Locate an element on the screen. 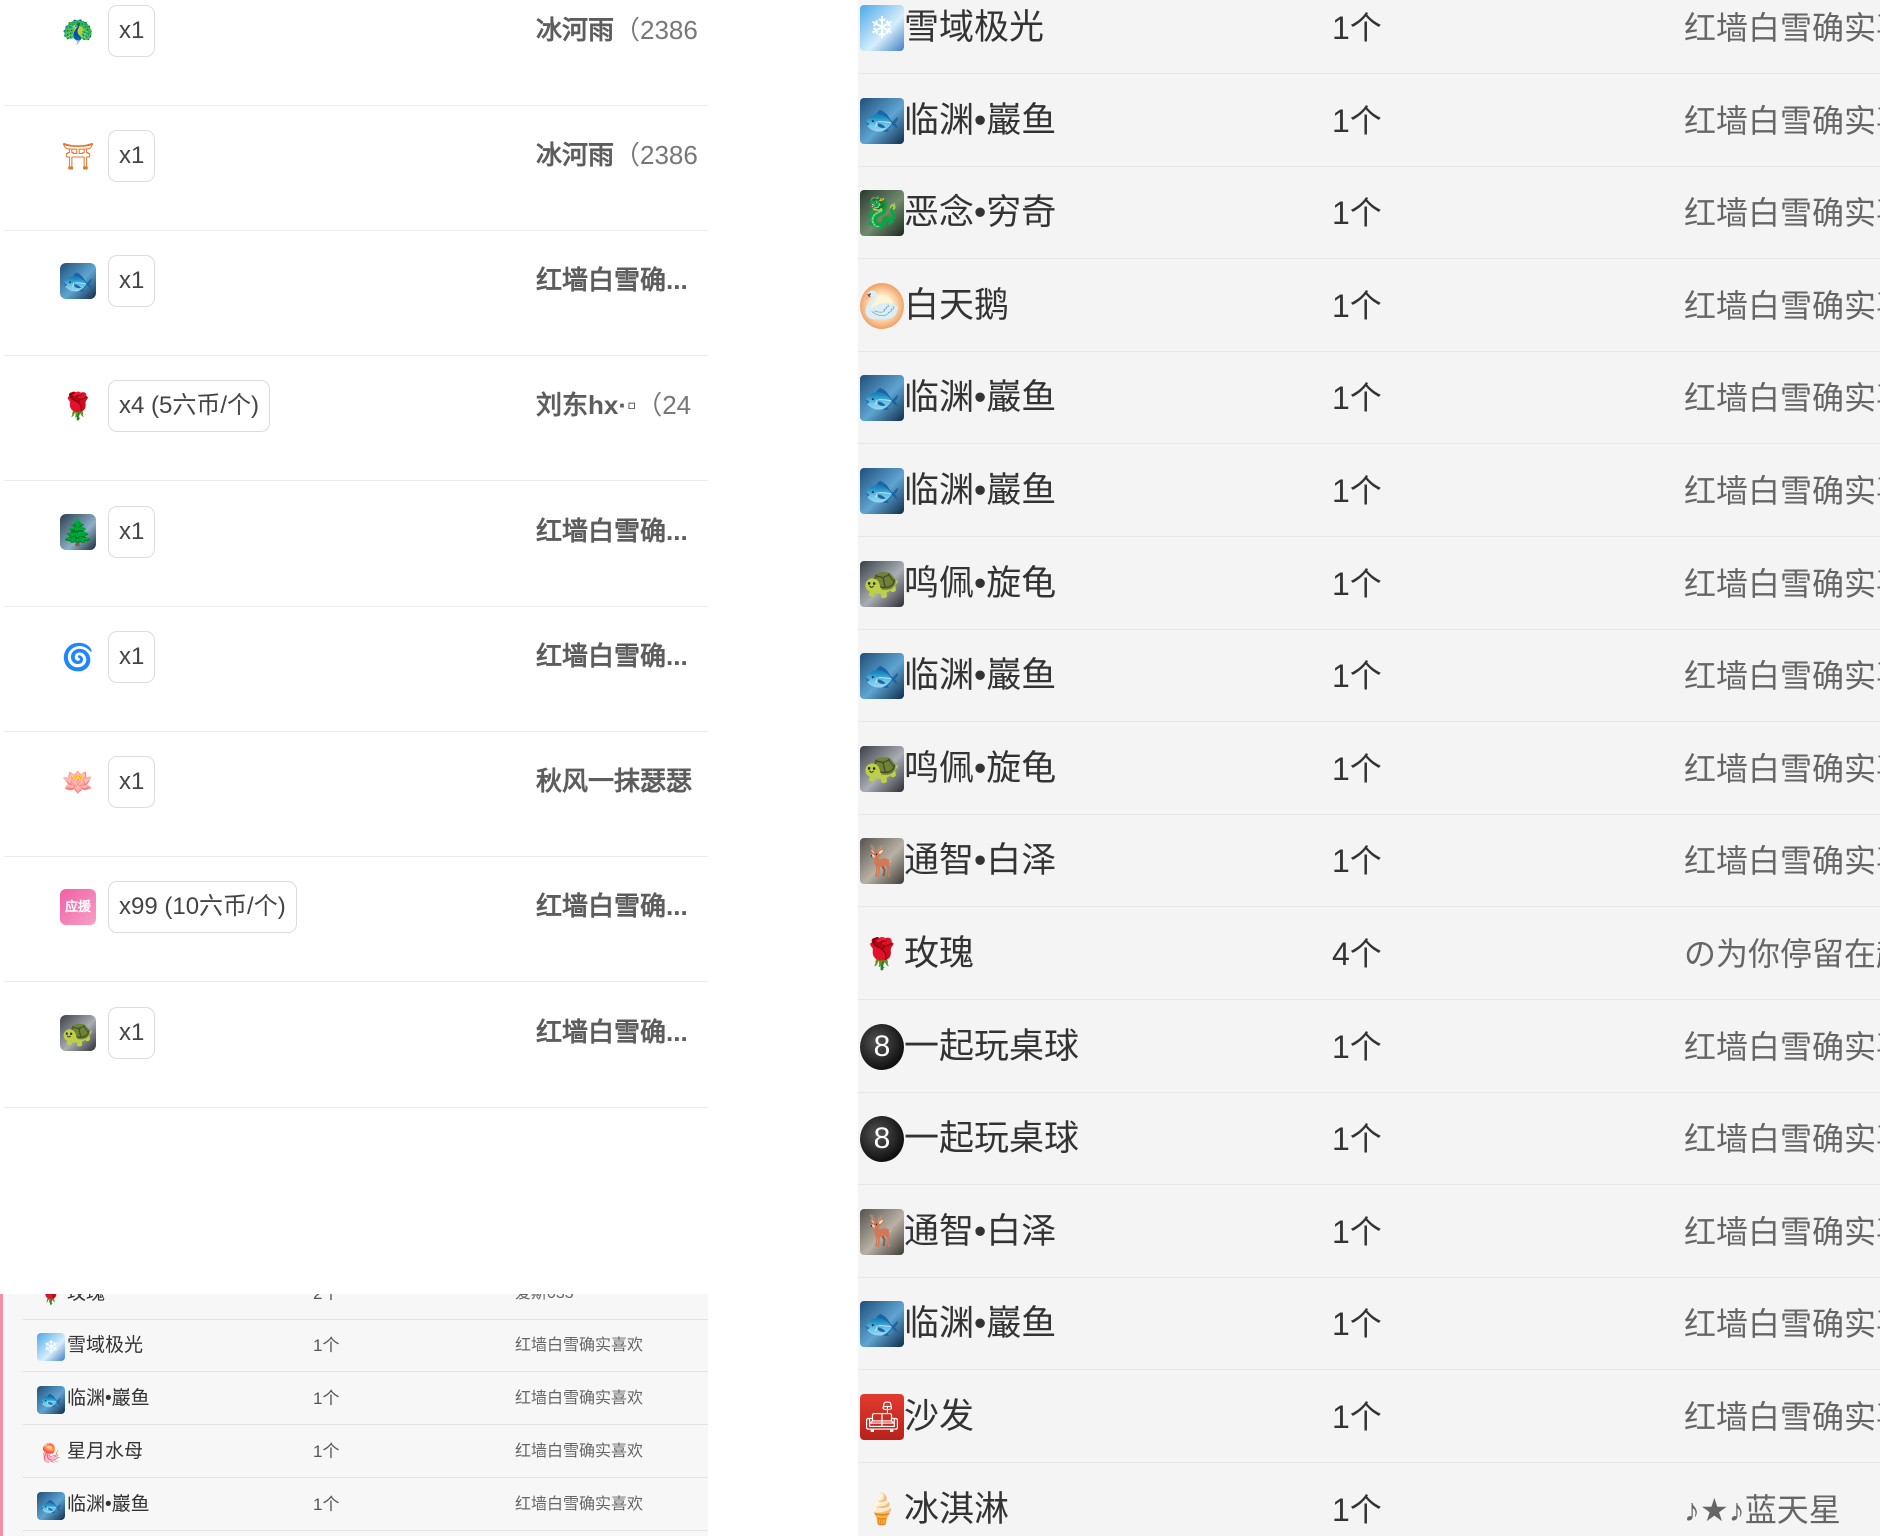  table-row: 🐢鸣佩•旋龟 1个 红墙白雪确实喜 is located at coordinates (1369, 584).